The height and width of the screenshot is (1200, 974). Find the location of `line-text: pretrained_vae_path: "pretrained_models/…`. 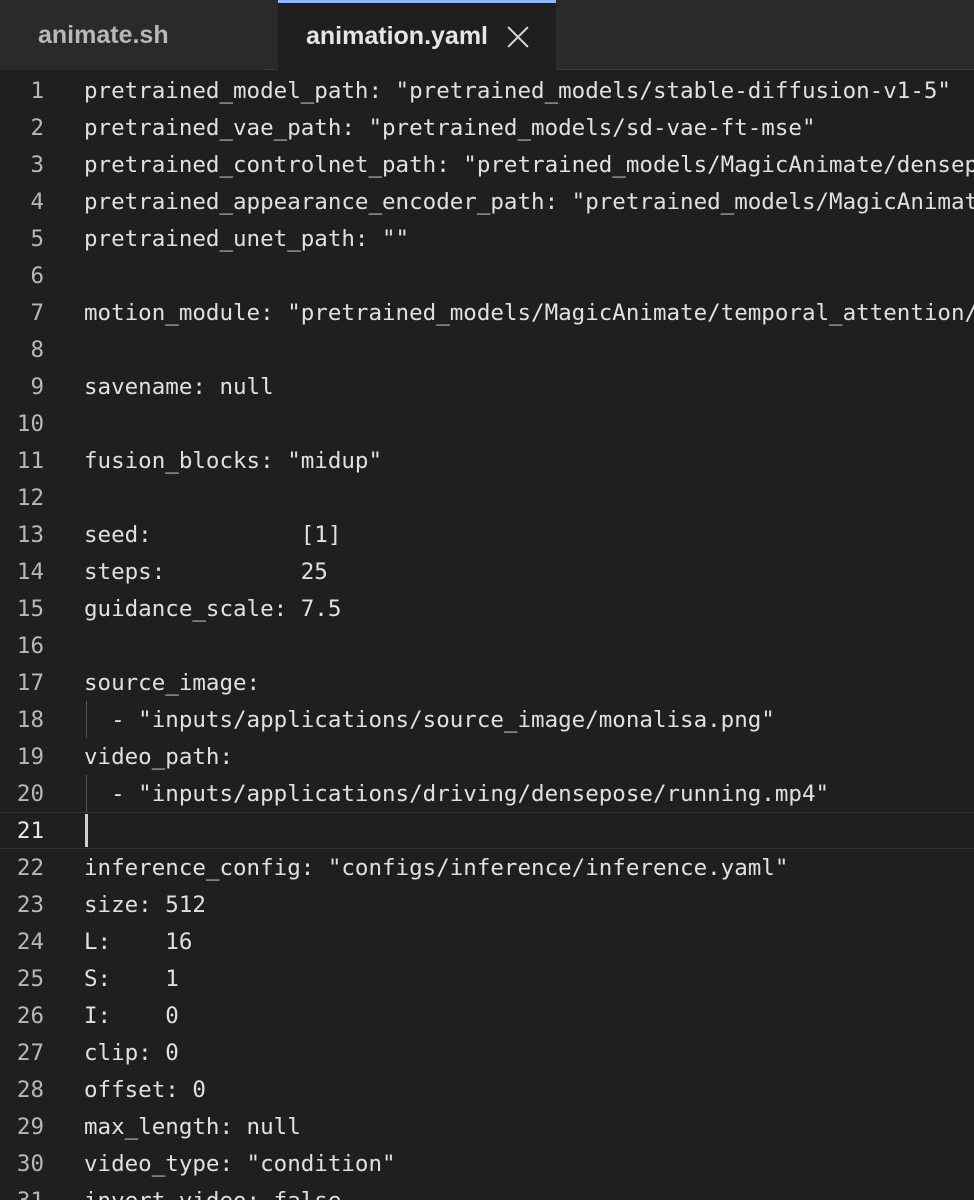

line-text: pretrained_vae_path: "pretrained_models/… is located at coordinates (450, 127).